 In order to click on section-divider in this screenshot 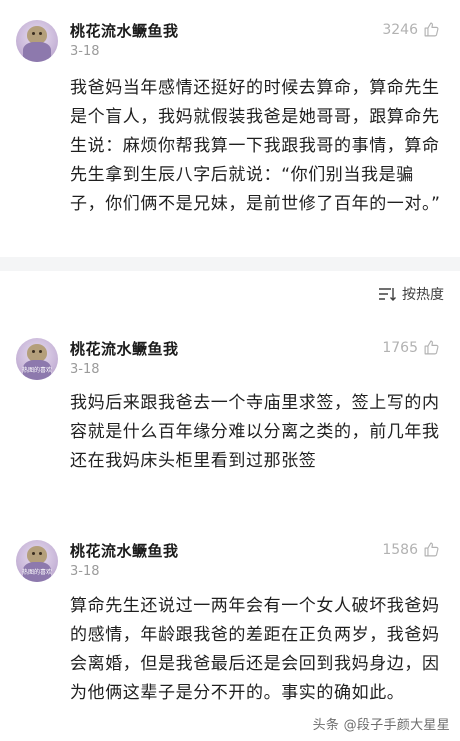, I will do `click(230, 264)`.